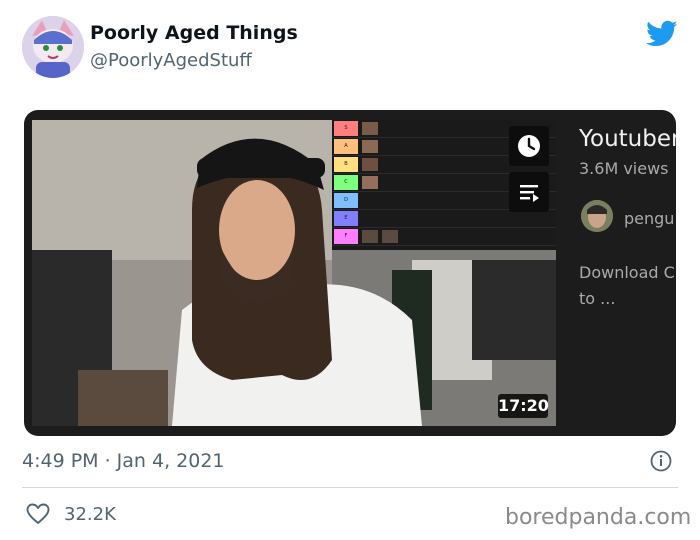  Describe the element at coordinates (627, 272) in the screenshot. I see `description-line: Download C` at that location.